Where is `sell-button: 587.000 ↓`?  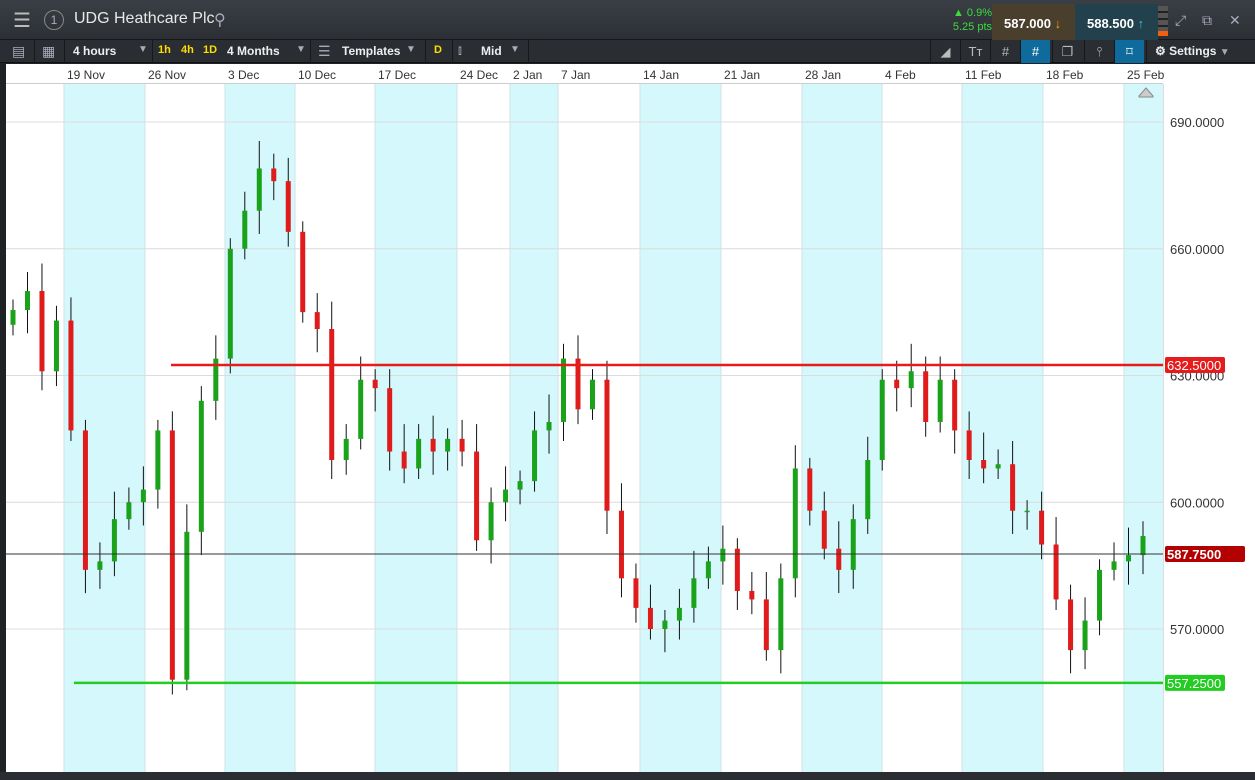 sell-button: 587.000 ↓ is located at coordinates (1033, 22).